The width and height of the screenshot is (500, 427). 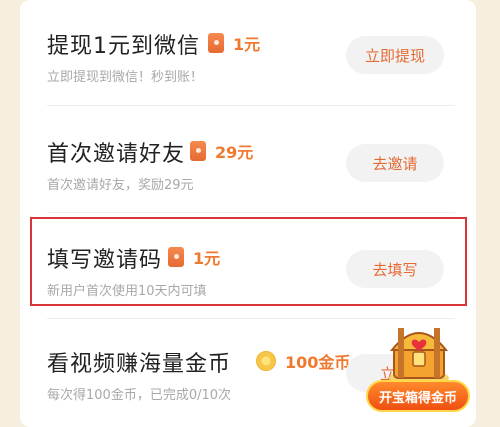 I want to click on treasure-box-label: 开宝箱得金币, so click(x=418, y=396).